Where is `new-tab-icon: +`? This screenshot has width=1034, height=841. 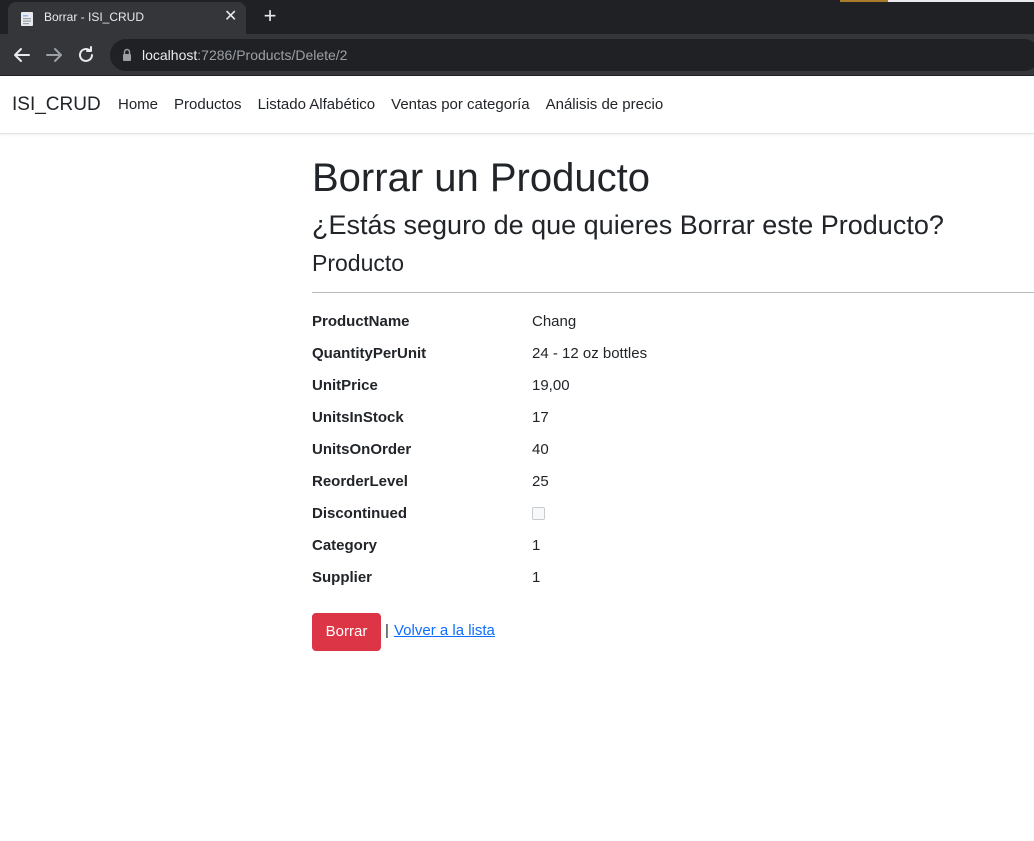
new-tab-icon: + is located at coordinates (270, 16).